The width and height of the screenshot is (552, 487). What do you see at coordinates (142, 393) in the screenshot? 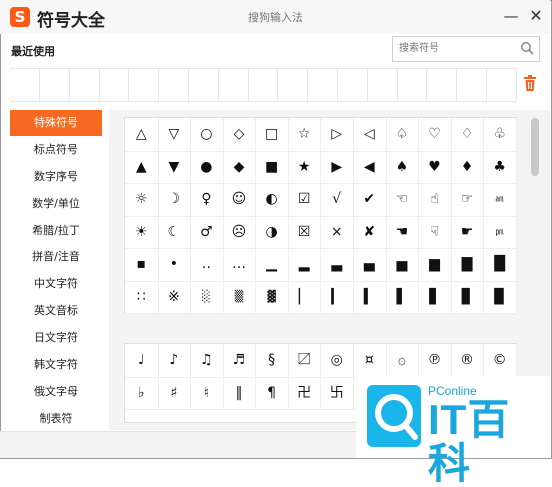
I see `symbol-cell: ♭` at bounding box center [142, 393].